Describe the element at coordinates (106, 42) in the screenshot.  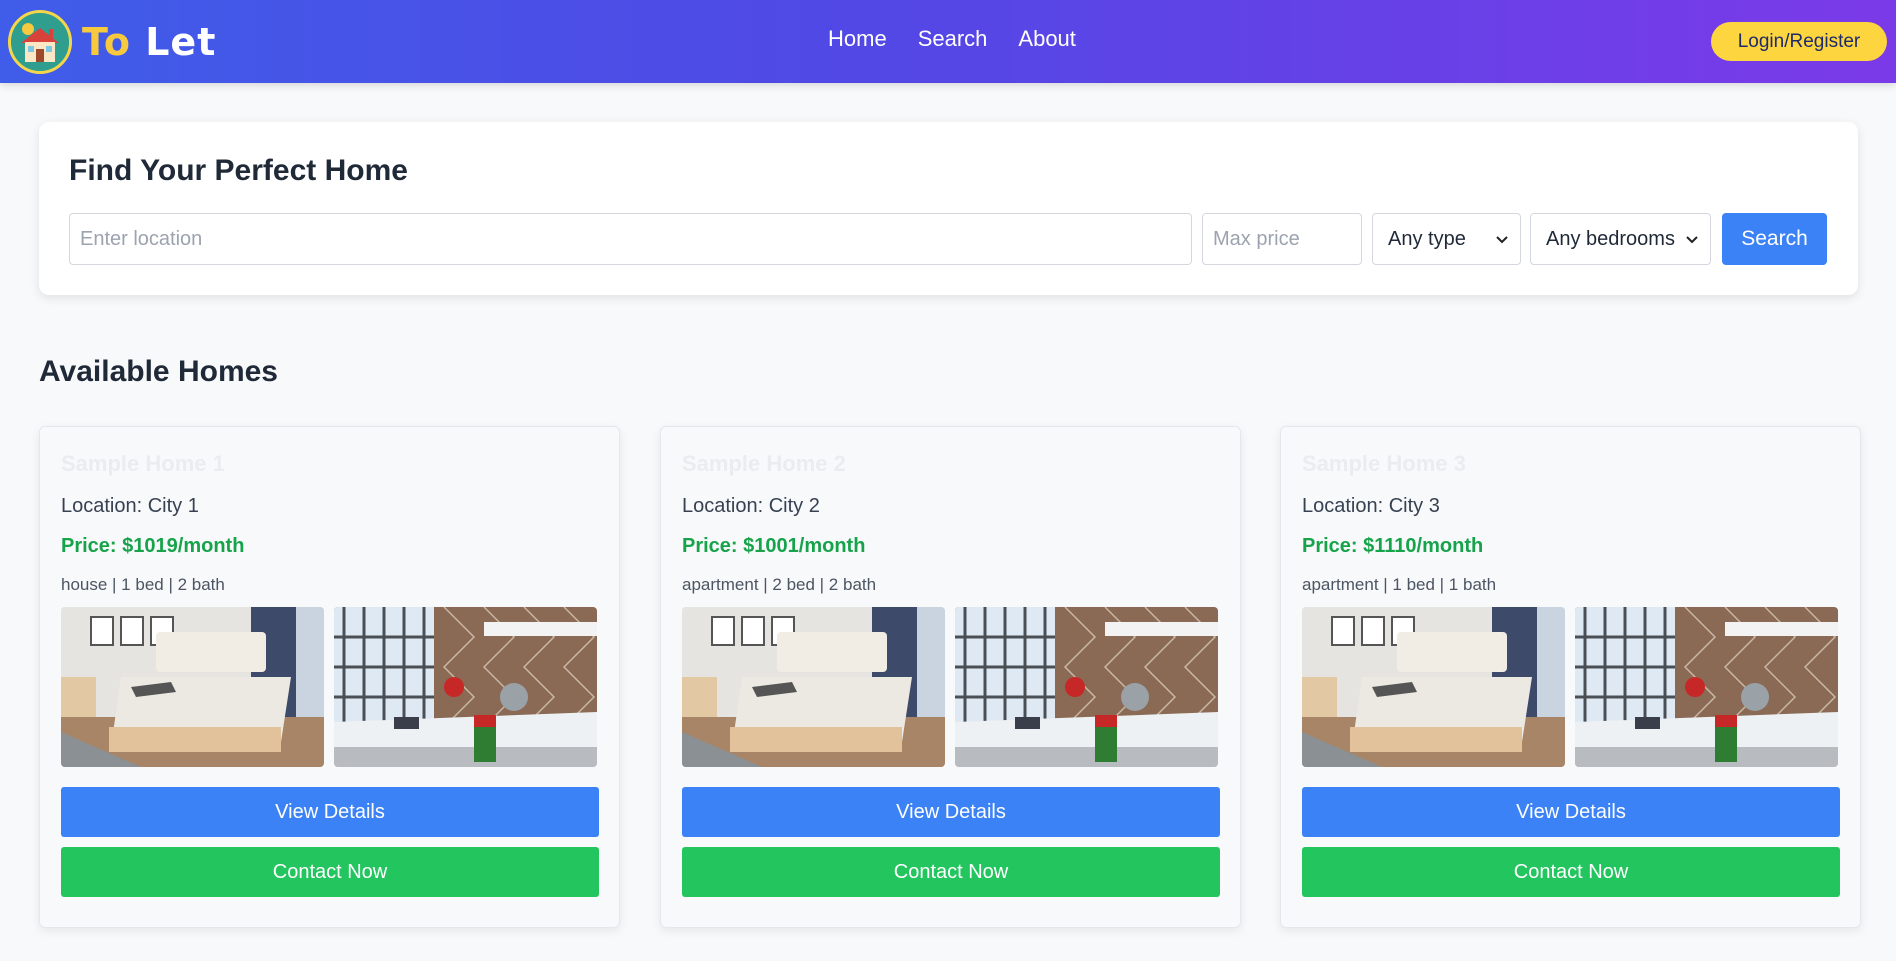
I see `brand-name-to: To` at that location.